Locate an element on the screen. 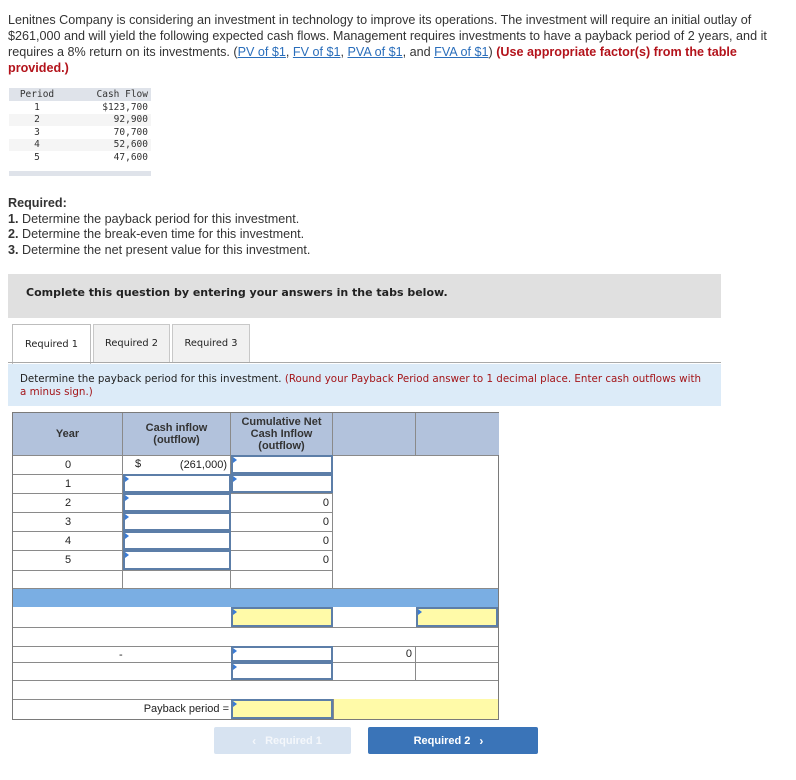 This screenshot has height=780, width=796. cash-inflow-year-0: (261,000) is located at coordinates (203, 464).